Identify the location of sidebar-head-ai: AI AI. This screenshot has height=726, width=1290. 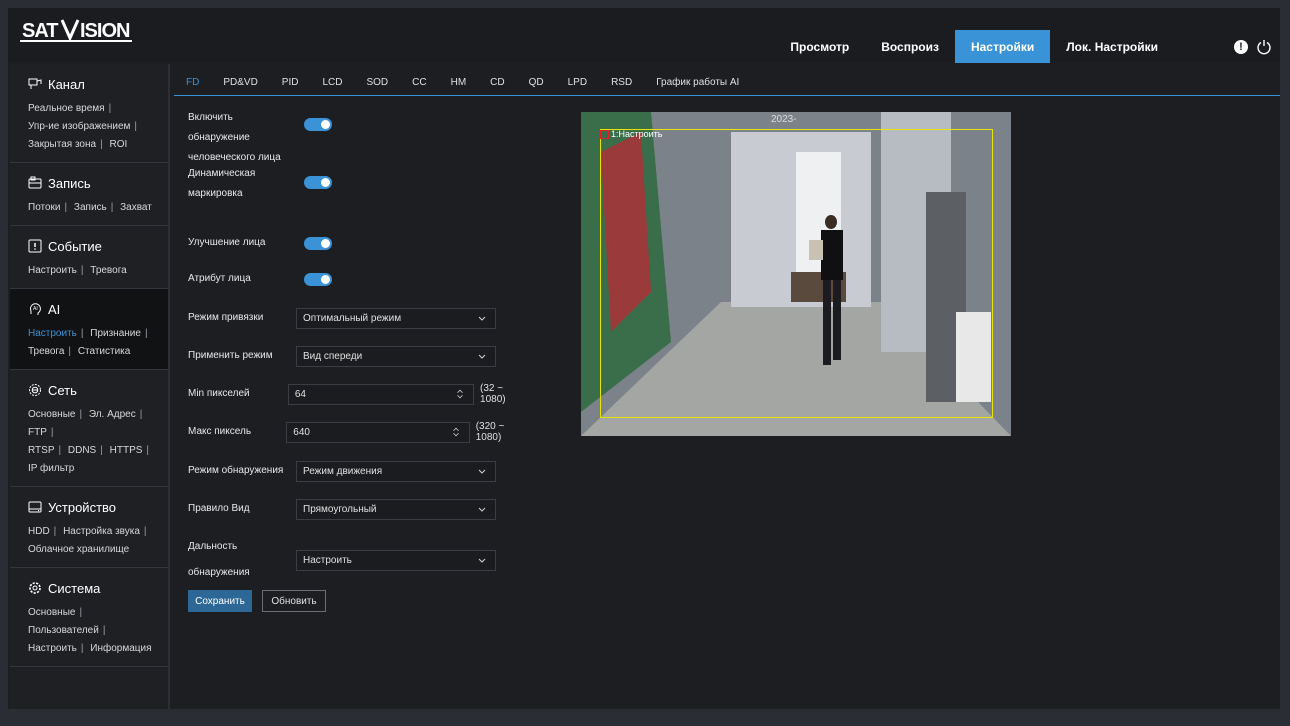
(98, 309).